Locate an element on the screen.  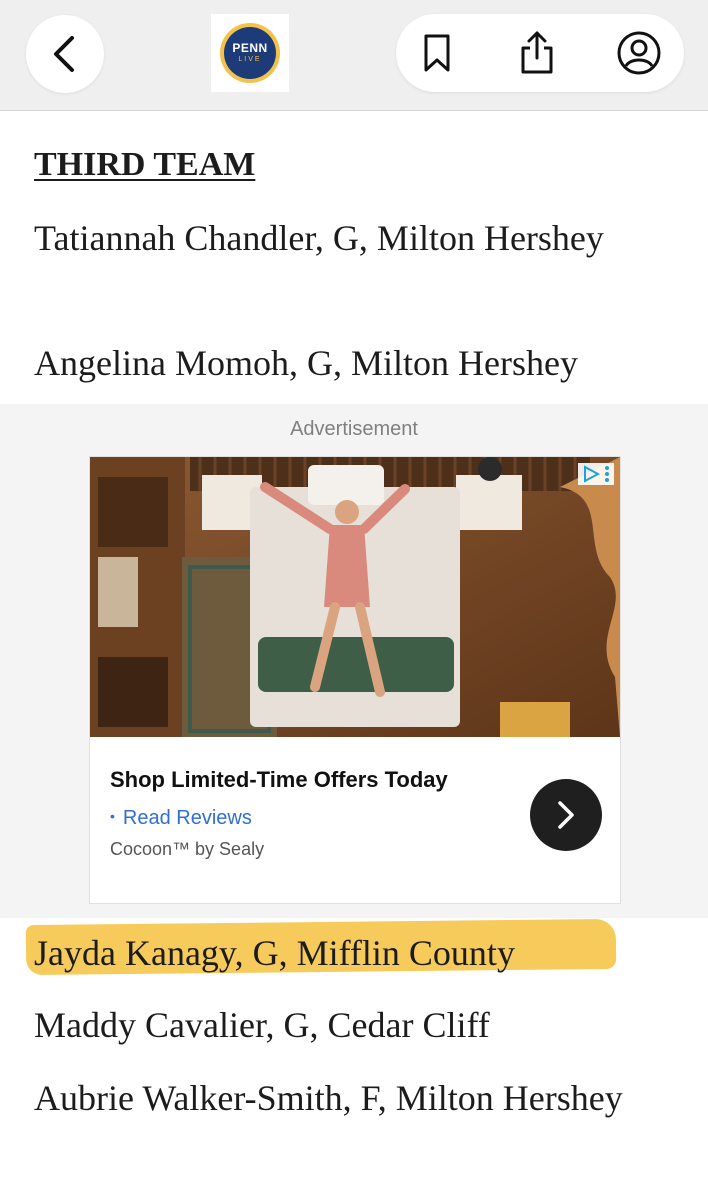
ad-label: Advertisement is located at coordinates (354, 429).